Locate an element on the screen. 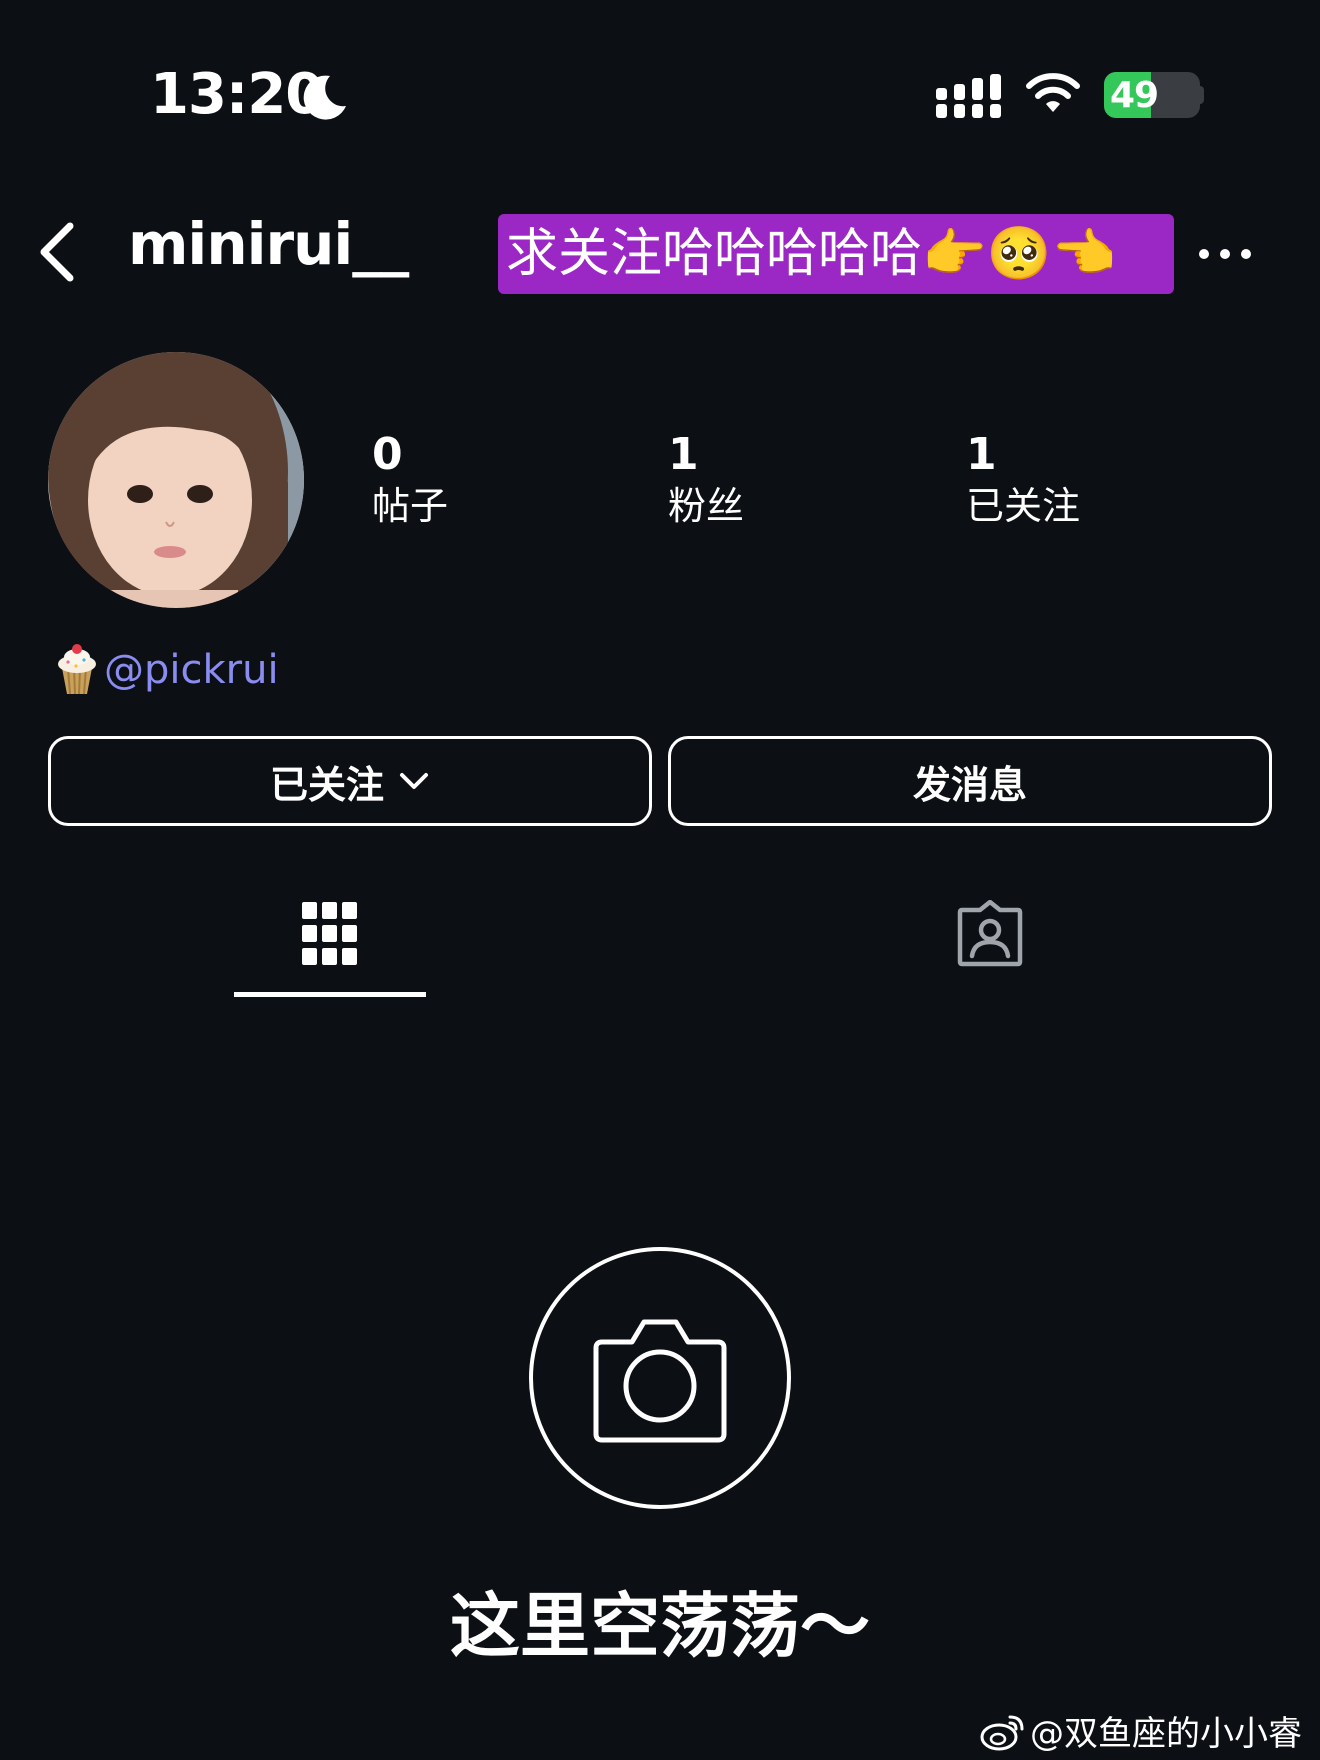 Image resolution: width=1320 pixels, height=1760 pixels. moon-icon is located at coordinates (324, 97).